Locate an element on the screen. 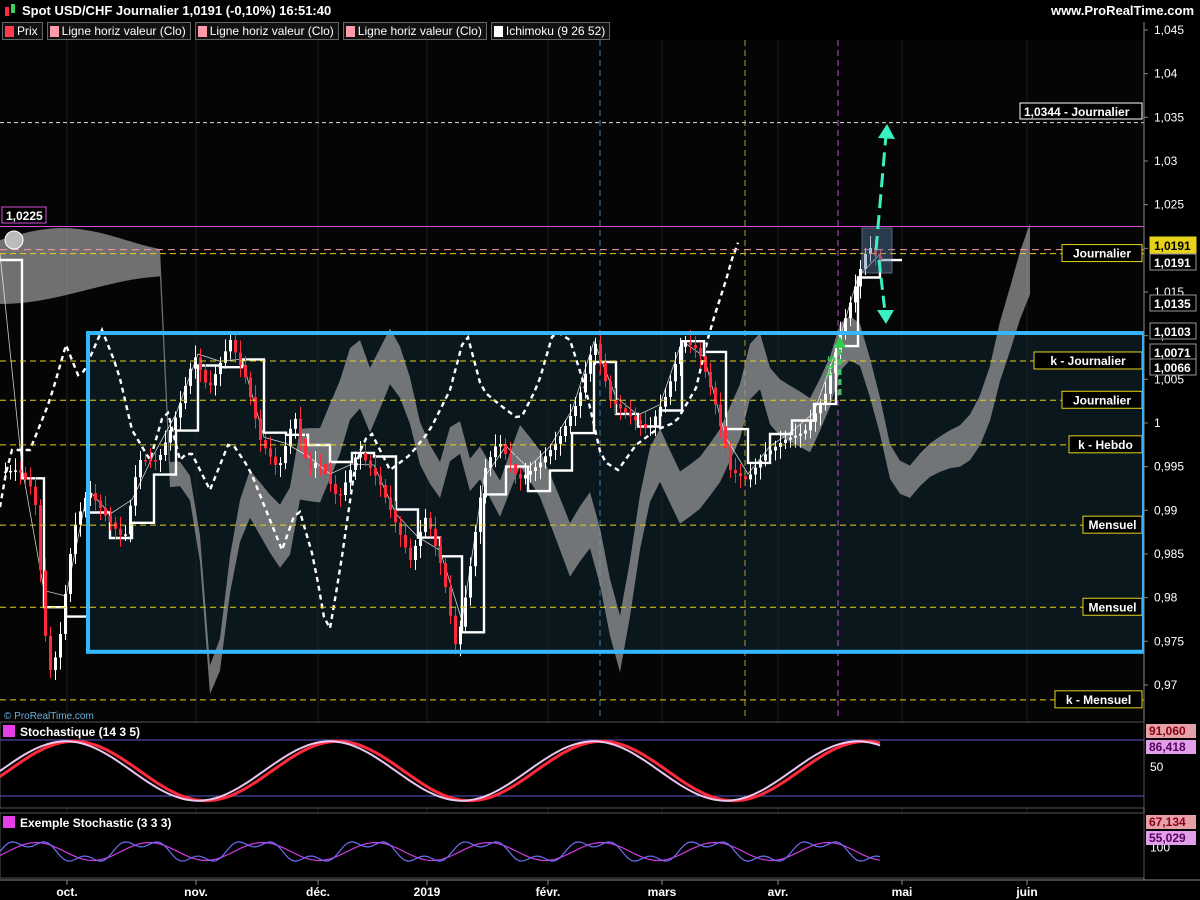 Image resolution: width=1200 pixels, height=900 pixels. x-tick-label: févr. is located at coordinates (548, 892).